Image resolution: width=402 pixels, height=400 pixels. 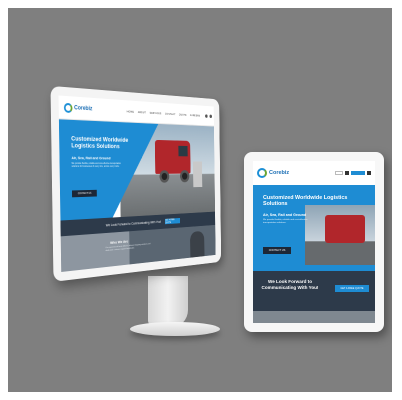 What do you see at coordinates (156, 112) in the screenshot?
I see `nav-item-services: SERVICES` at bounding box center [156, 112].